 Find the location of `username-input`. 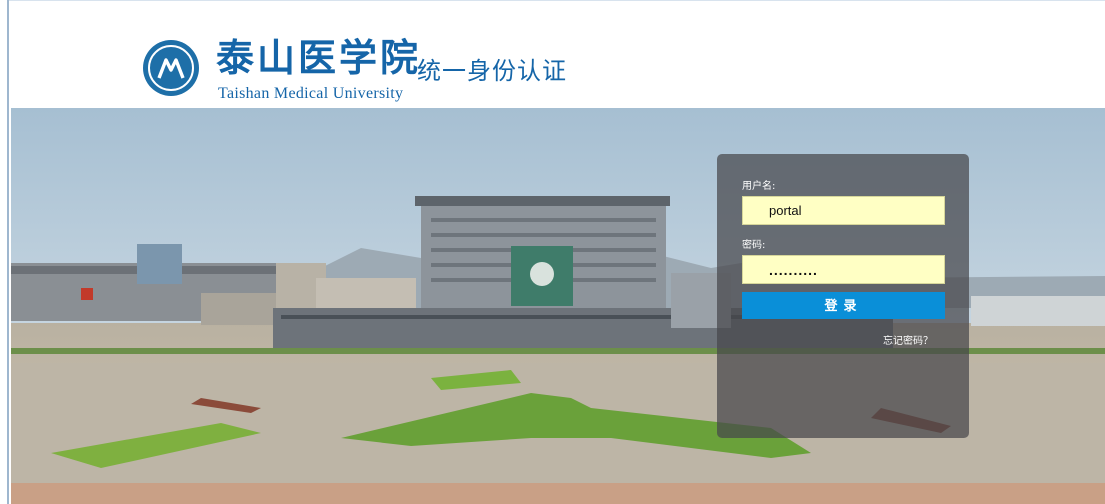

username-input is located at coordinates (843, 210).